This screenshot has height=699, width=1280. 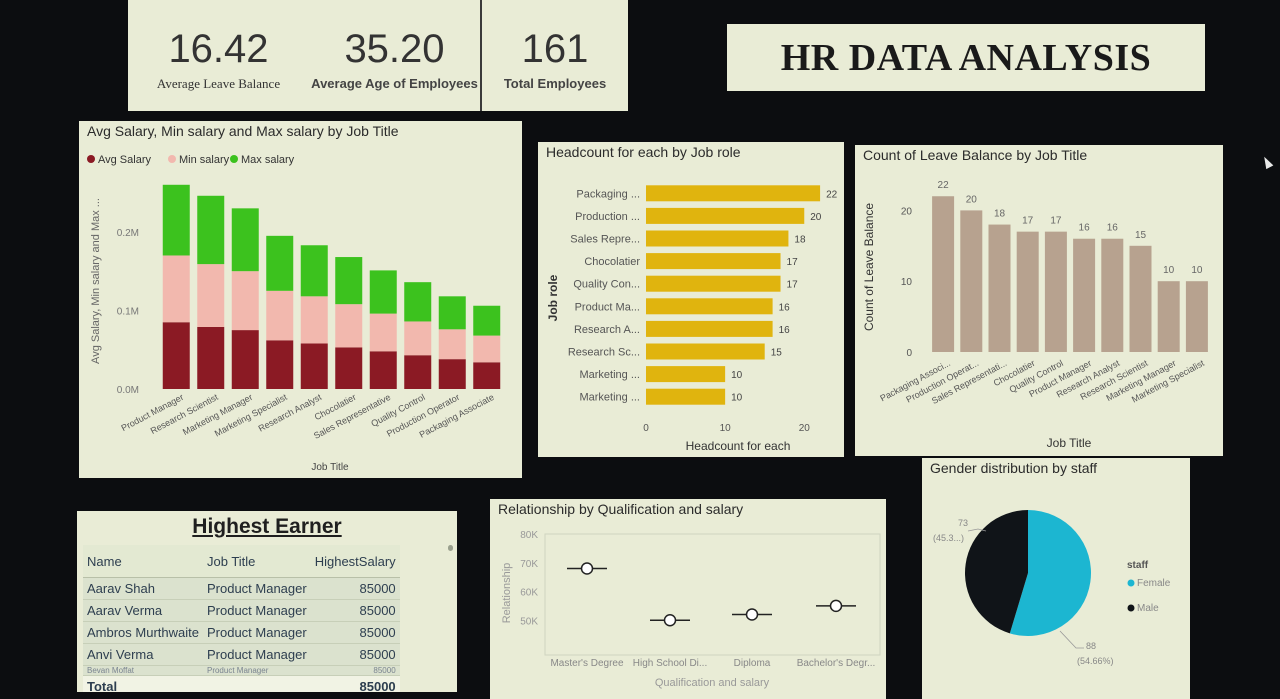 What do you see at coordinates (1267, 162) in the screenshot?
I see `mouse-cursor` at bounding box center [1267, 162].